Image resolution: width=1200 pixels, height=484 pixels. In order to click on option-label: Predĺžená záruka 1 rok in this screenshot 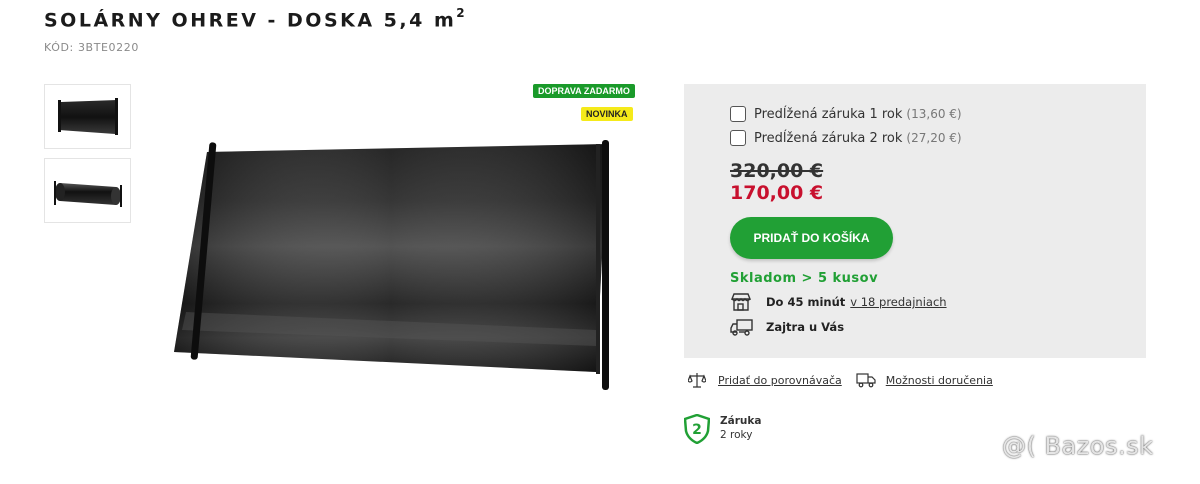, I will do `click(828, 114)`.